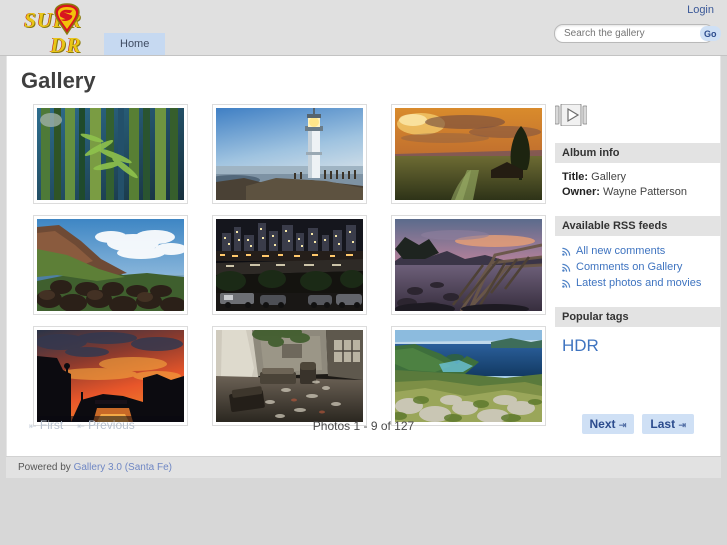  I want to click on album-info-heading: Album info, so click(638, 153).